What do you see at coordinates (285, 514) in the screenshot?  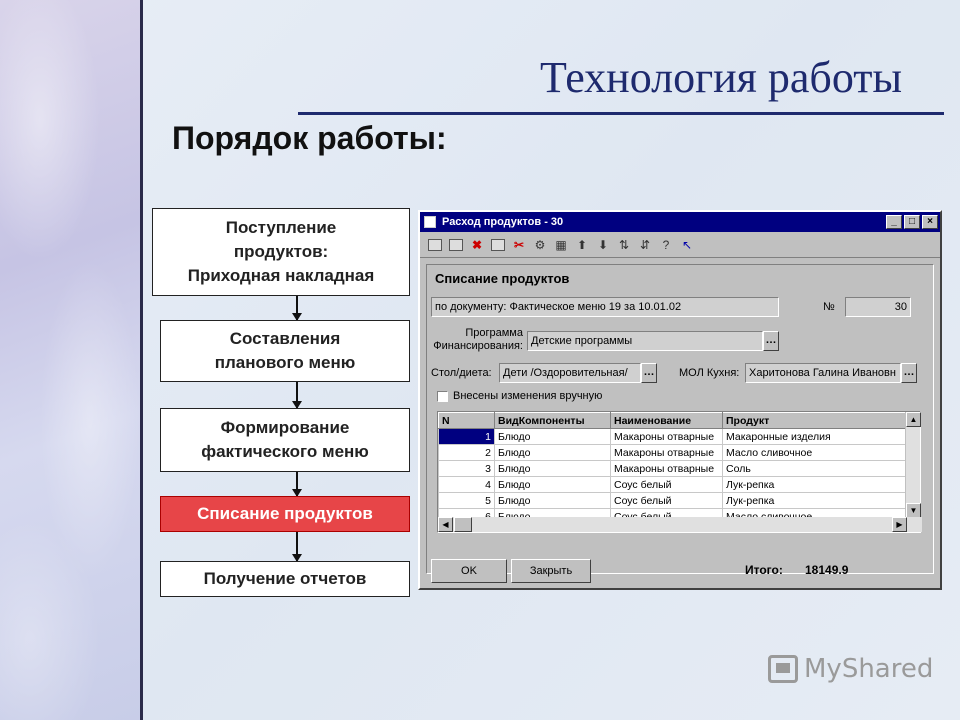 I see `flow-step-write-off: Списание продуктов` at bounding box center [285, 514].